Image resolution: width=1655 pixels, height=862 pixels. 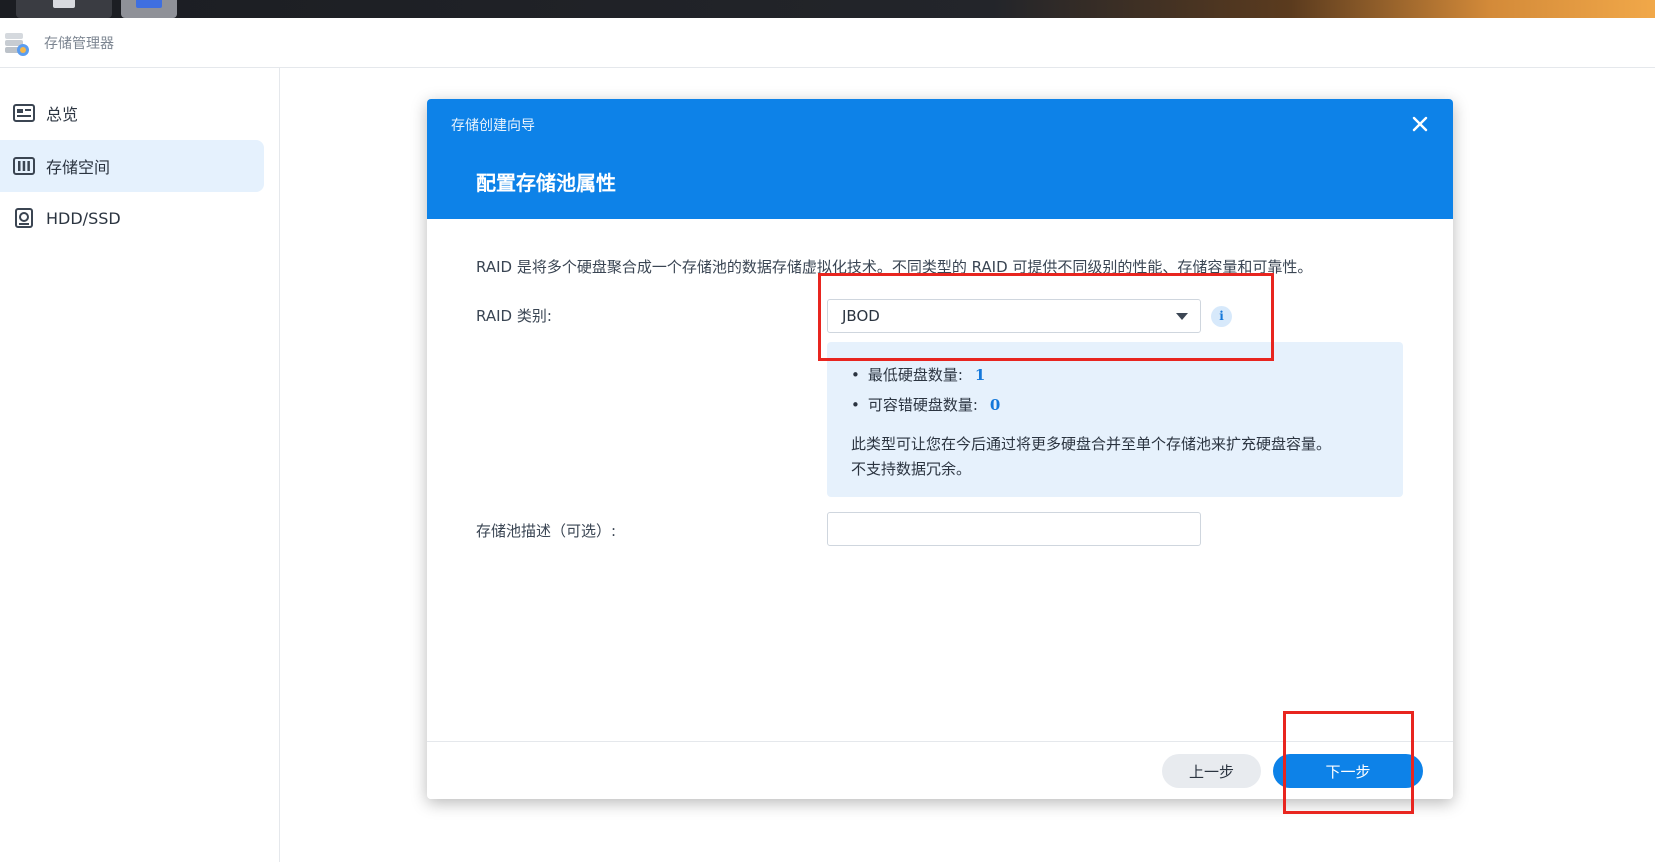 I want to click on explanation-line-1: 此类型可让您在今后通过将更多硬盘合并至单个存储池来扩充硬盘容量。, so click(x=1091, y=444).